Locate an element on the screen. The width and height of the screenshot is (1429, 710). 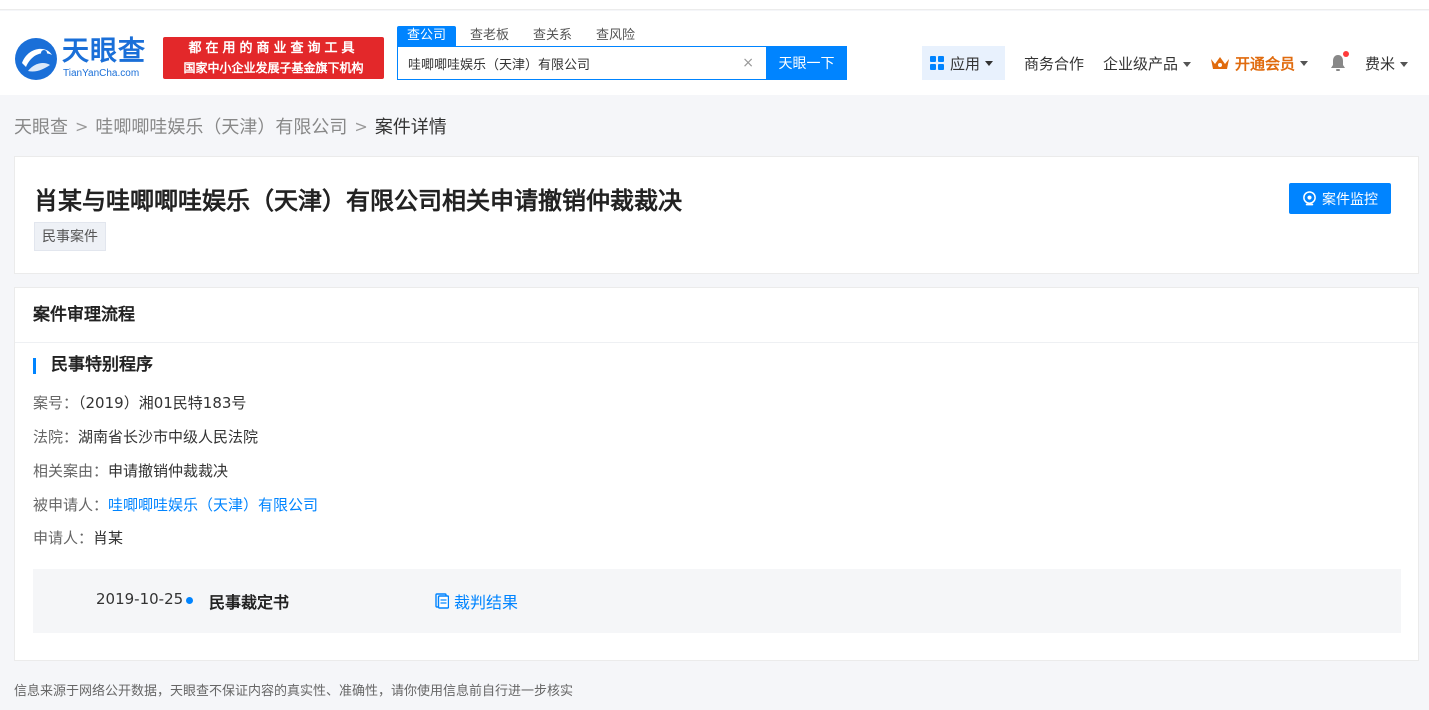
logo-domain: TianYanCha.com is located at coordinates (101, 73).